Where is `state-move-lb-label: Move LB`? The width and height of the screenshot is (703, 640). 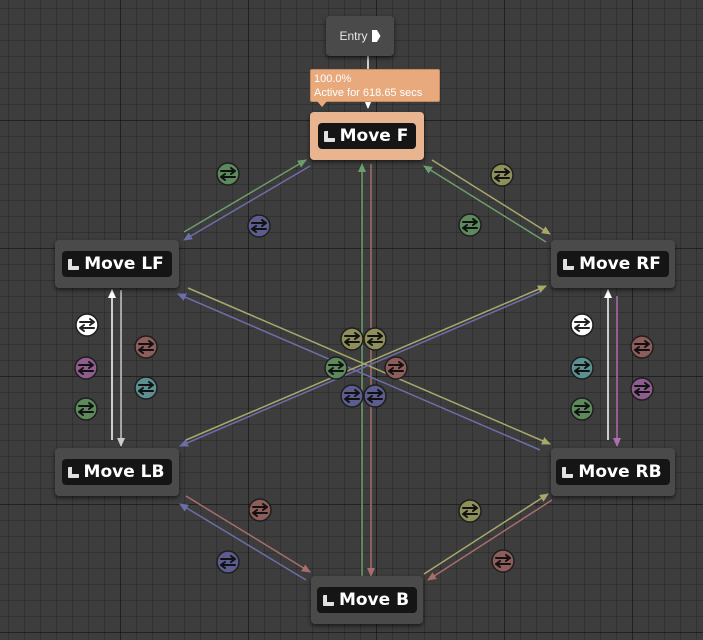 state-move-lb-label: Move LB is located at coordinates (124, 472).